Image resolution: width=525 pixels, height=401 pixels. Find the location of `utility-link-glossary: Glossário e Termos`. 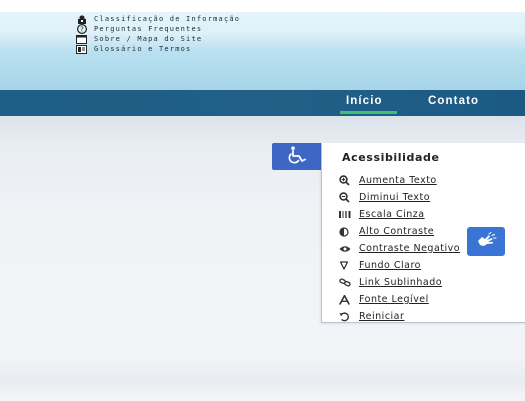

utility-link-glossary: Glossário e Termos is located at coordinates (158, 49).